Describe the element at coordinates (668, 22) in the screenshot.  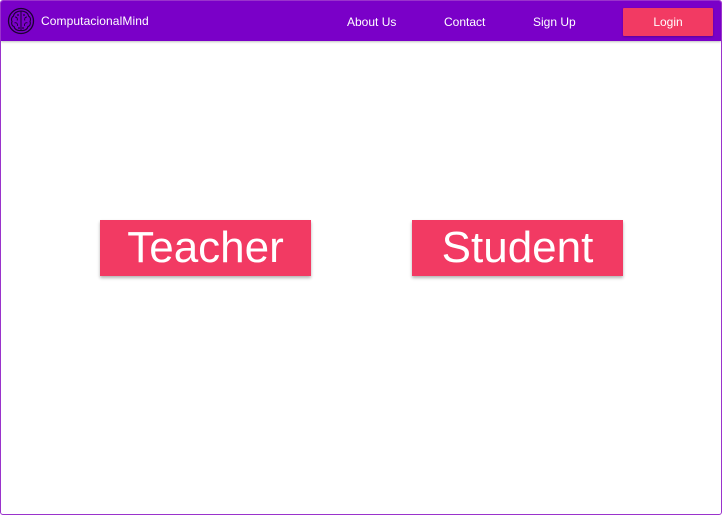
I see `login-button: Login` at that location.